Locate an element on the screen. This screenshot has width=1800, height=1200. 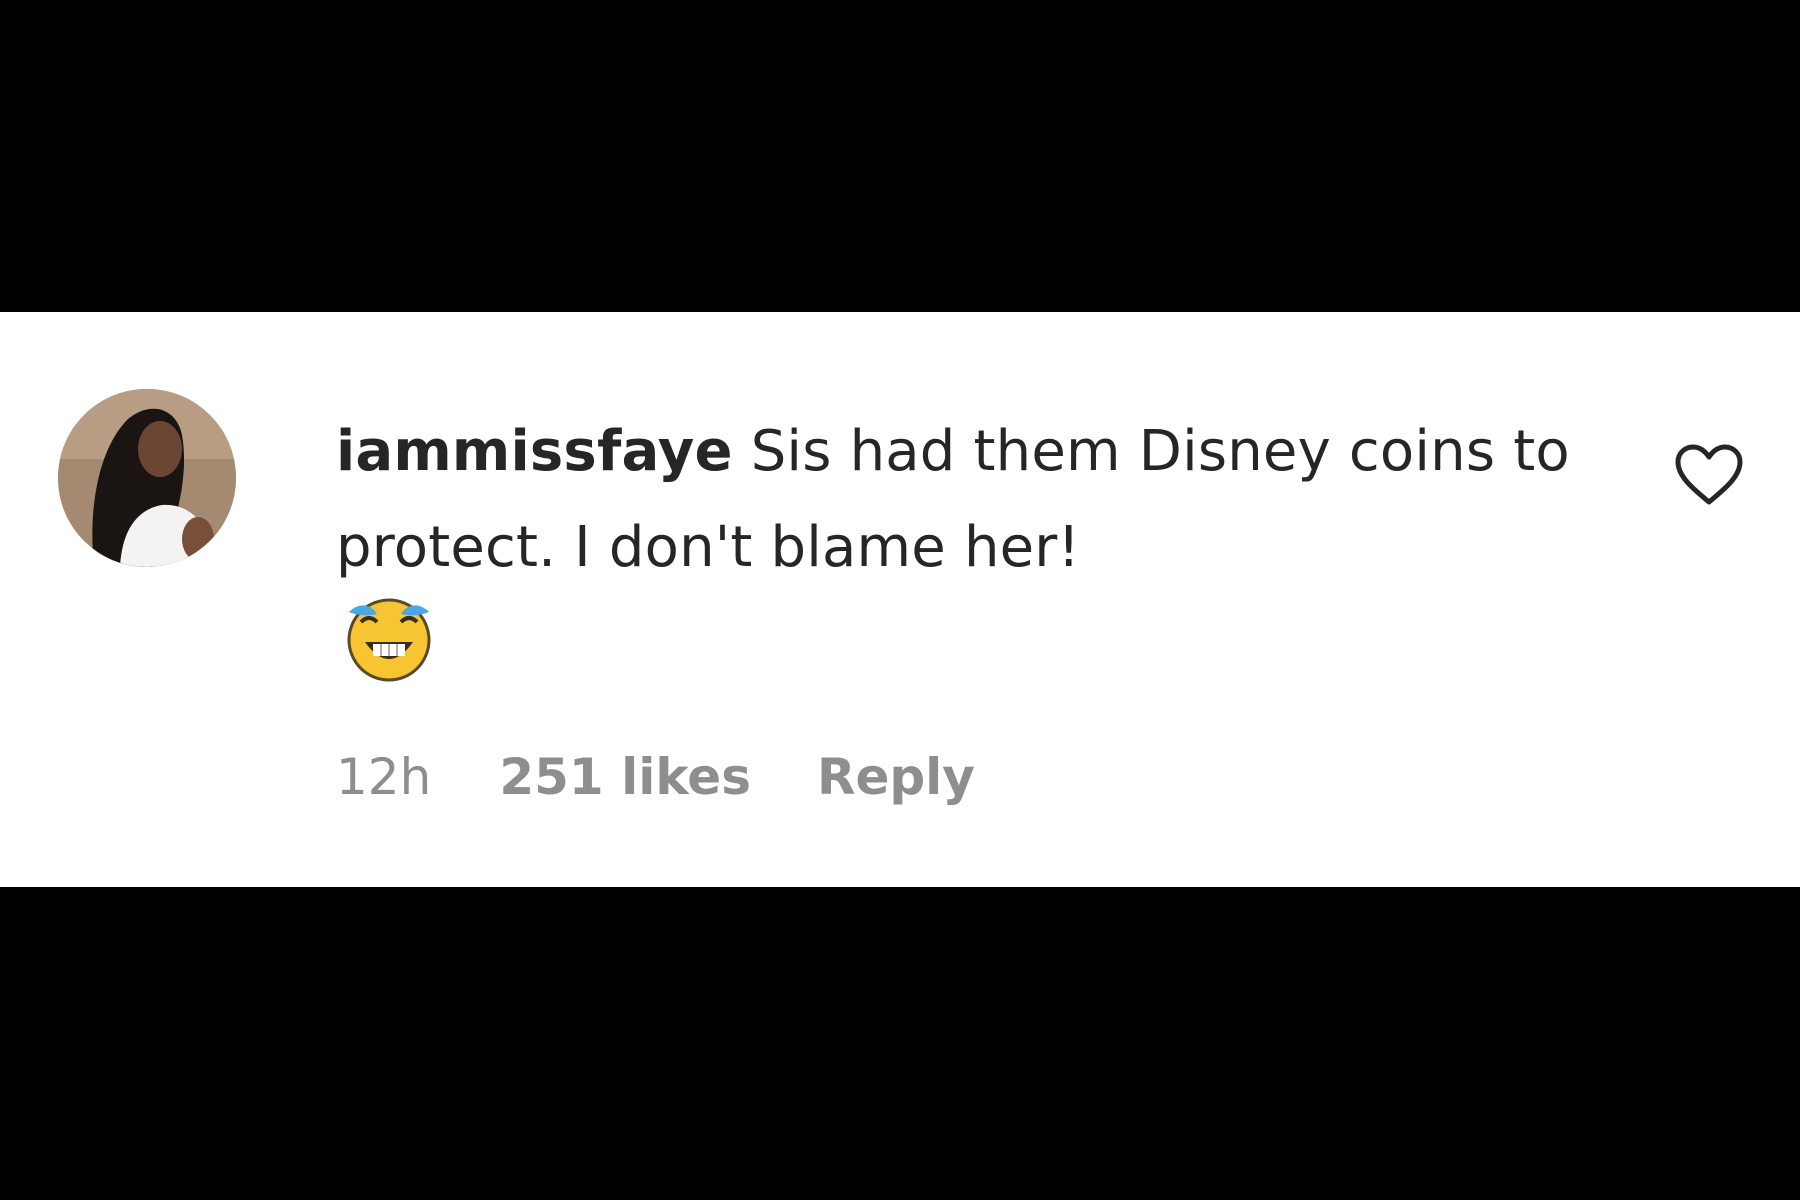
comment-meta: 12h 251 likes Reply is located at coordinates (655, 777).